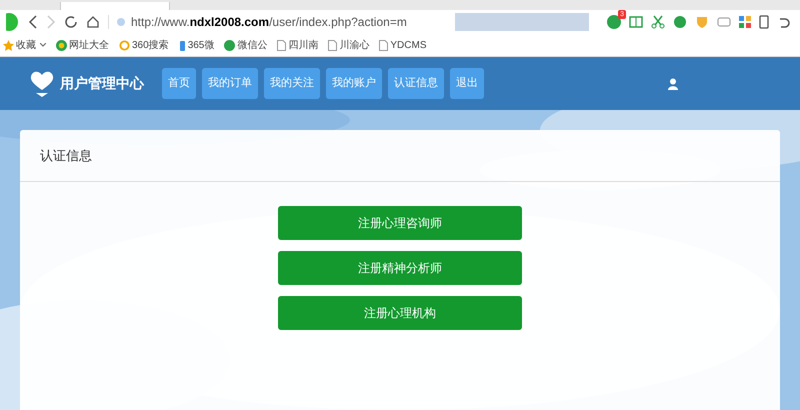 This screenshot has height=410, width=800. Describe the element at coordinates (354, 45) in the screenshot. I see `bookmark-link: 川渝心` at that location.